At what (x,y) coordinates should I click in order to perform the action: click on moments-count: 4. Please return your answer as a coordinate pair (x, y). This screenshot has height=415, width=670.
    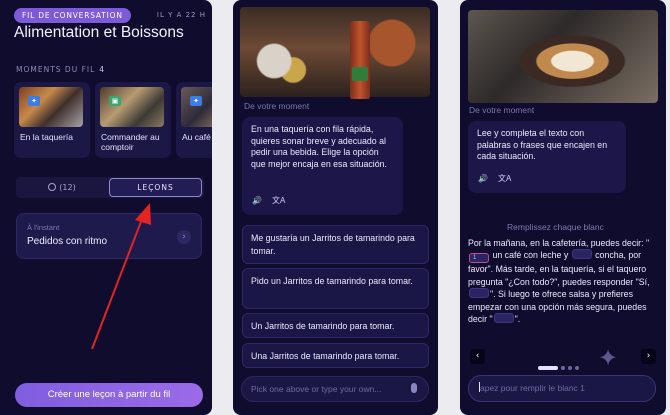
    Looking at the image, I should click on (102, 69).